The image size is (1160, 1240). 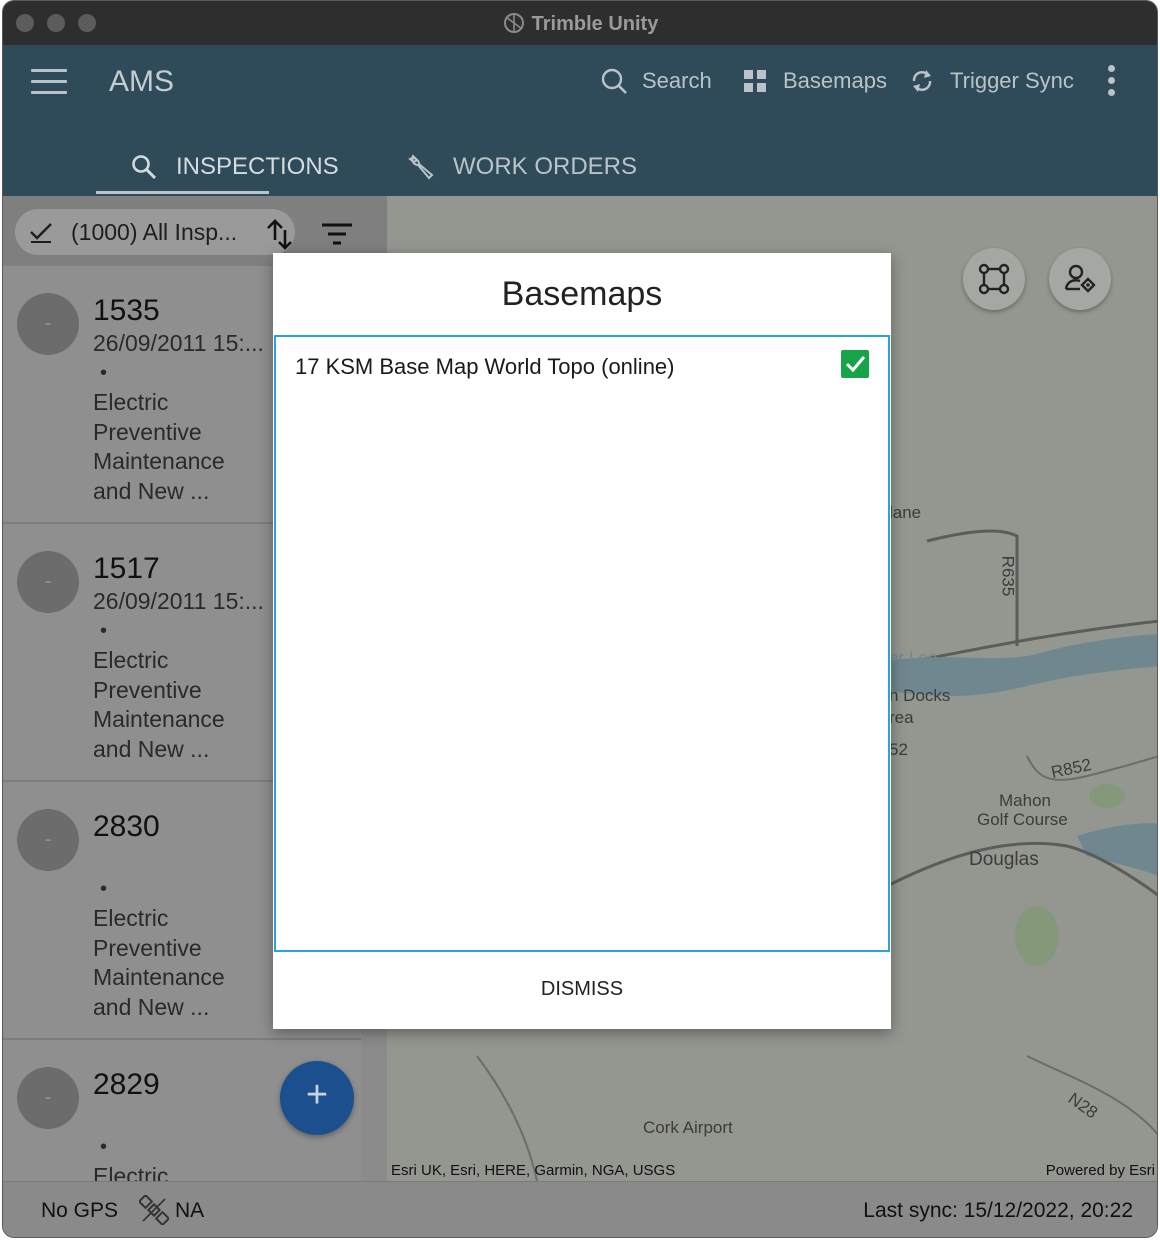 What do you see at coordinates (1004, 859) in the screenshot?
I see `map-label: Douglas` at bounding box center [1004, 859].